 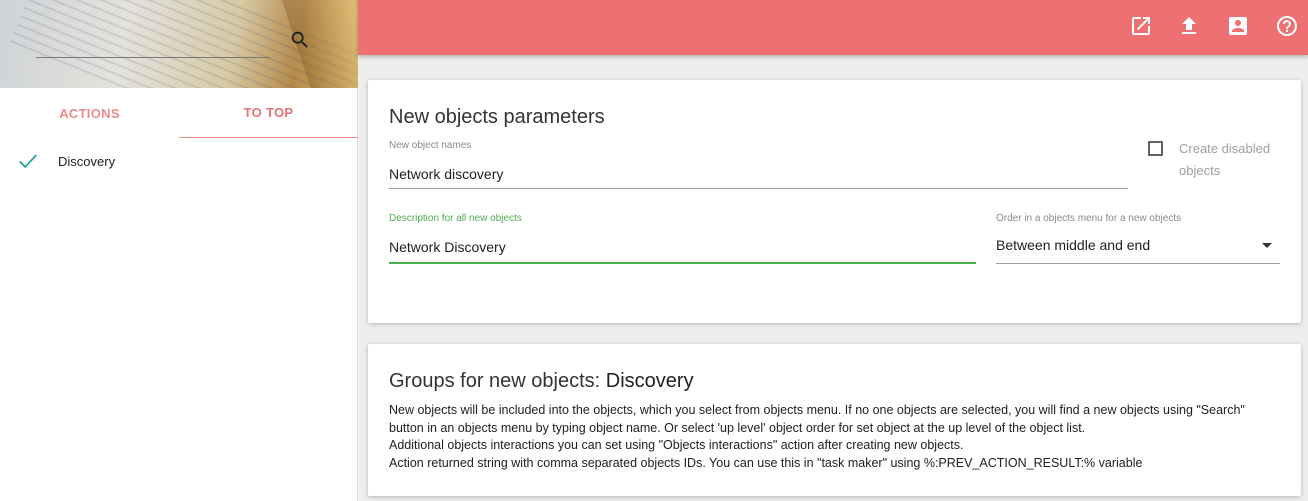 I want to click on order-select: Between middle and end, so click(x=1138, y=248).